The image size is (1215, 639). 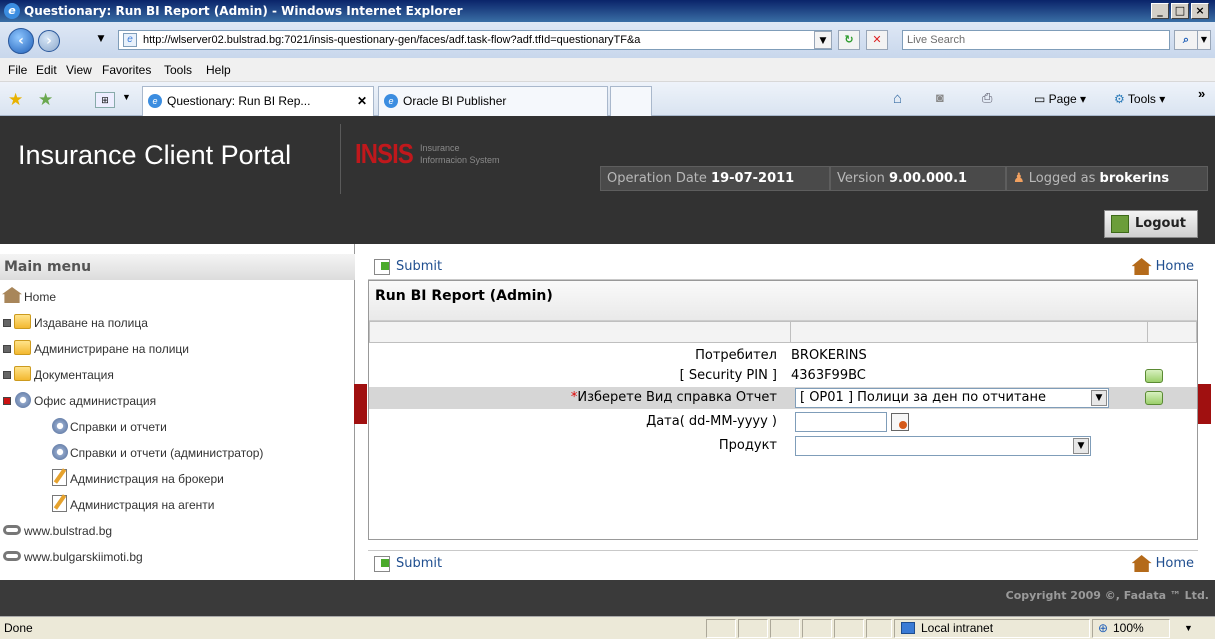 I want to click on column-header-value, so click(x=969, y=332).